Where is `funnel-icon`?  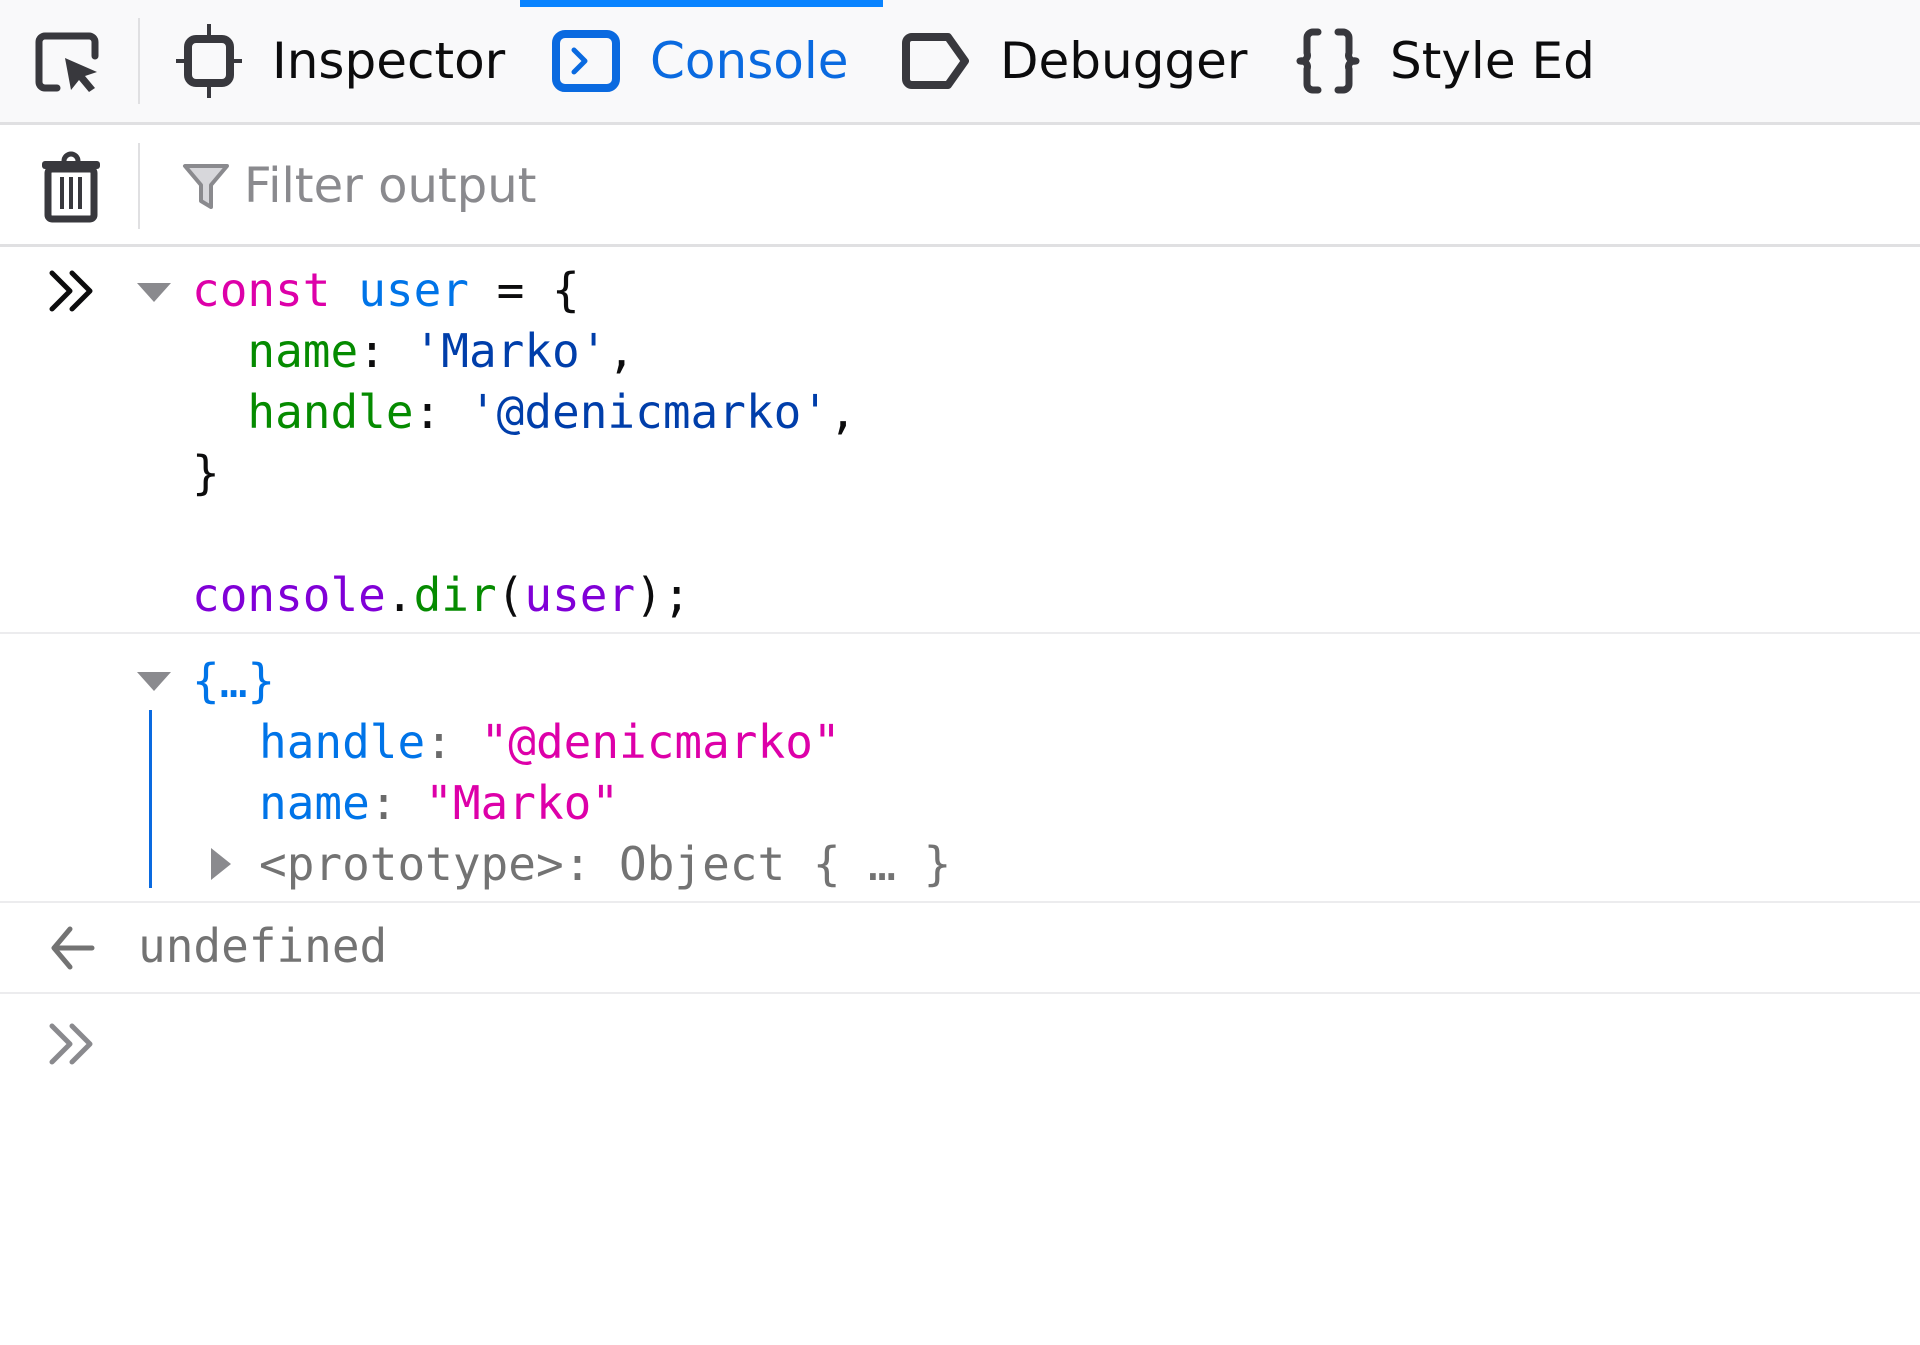
funnel-icon is located at coordinates (206, 186).